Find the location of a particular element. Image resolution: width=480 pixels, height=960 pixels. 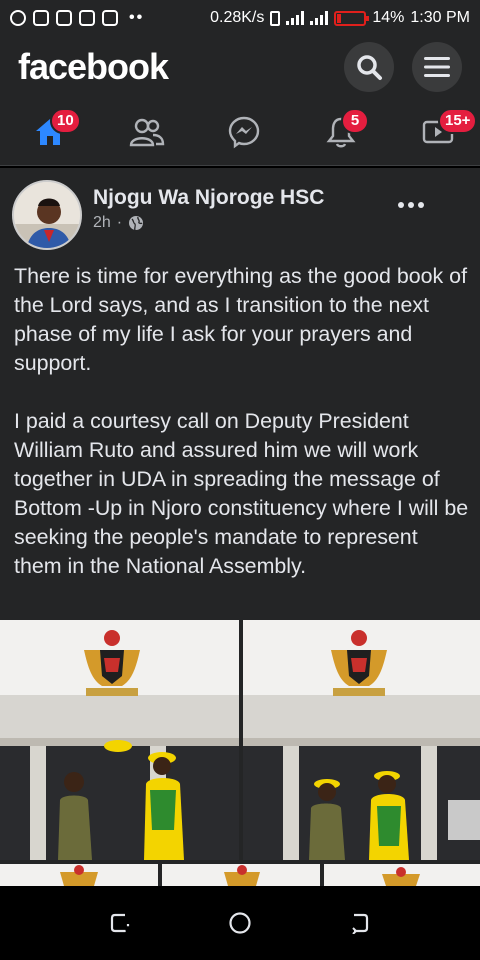

tab-notifications-badge: 5 is located at coordinates (355, 120).